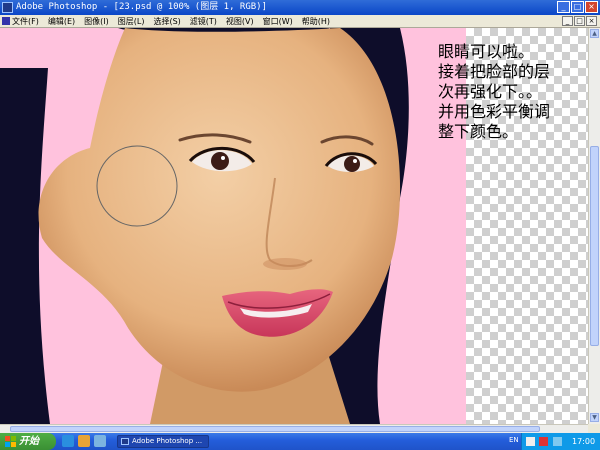  I want to click on menu-window: 窗口(W), so click(278, 21).